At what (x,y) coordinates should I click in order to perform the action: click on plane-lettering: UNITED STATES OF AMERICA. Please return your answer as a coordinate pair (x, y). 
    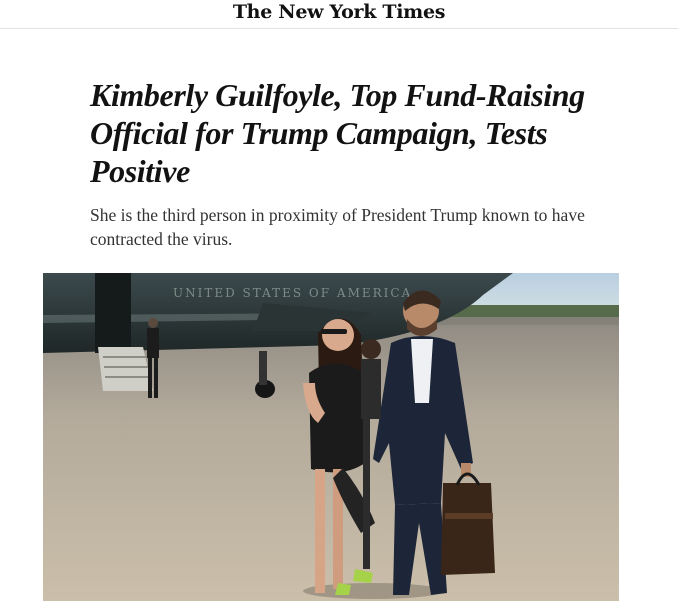
    Looking at the image, I should click on (292, 293).